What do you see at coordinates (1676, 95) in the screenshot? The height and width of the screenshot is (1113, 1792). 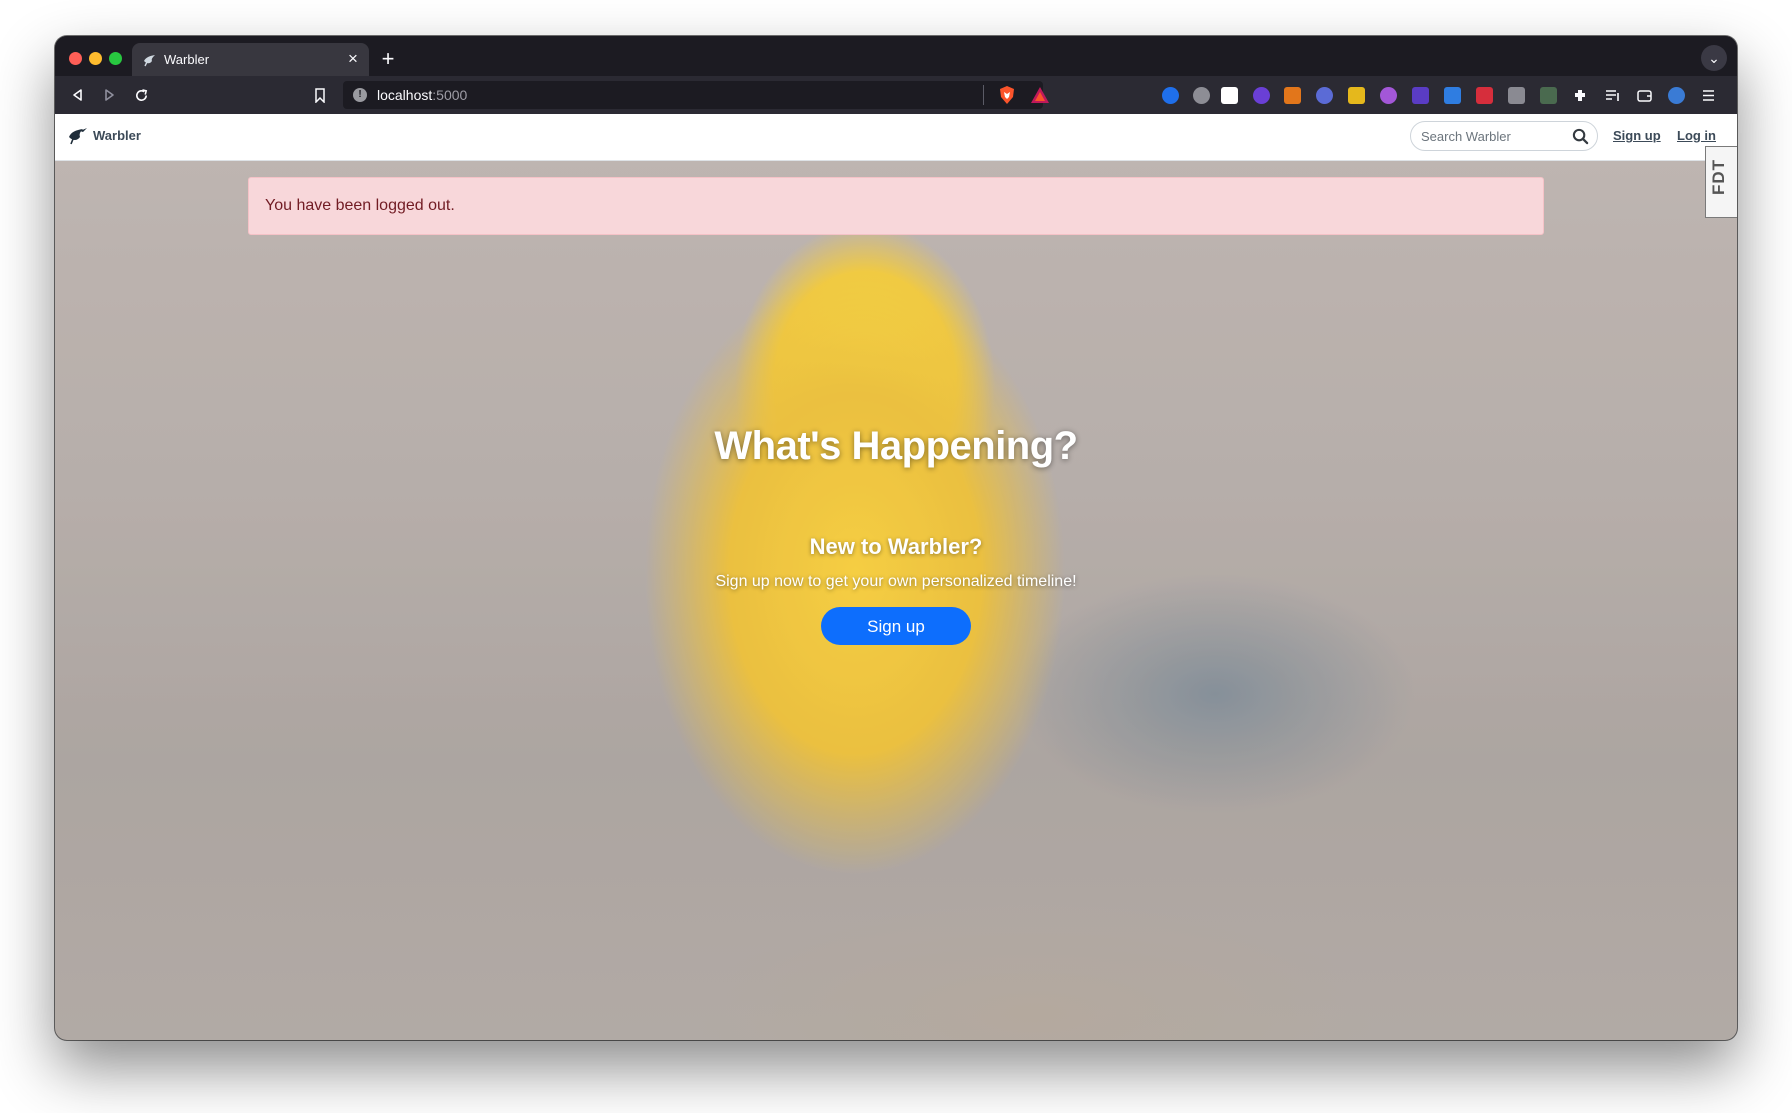 I see `profile-avatar-icon` at bounding box center [1676, 95].